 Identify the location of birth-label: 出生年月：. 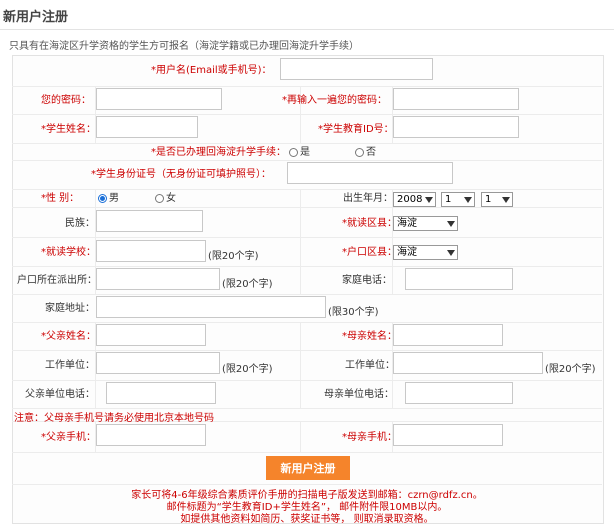
(368, 198).